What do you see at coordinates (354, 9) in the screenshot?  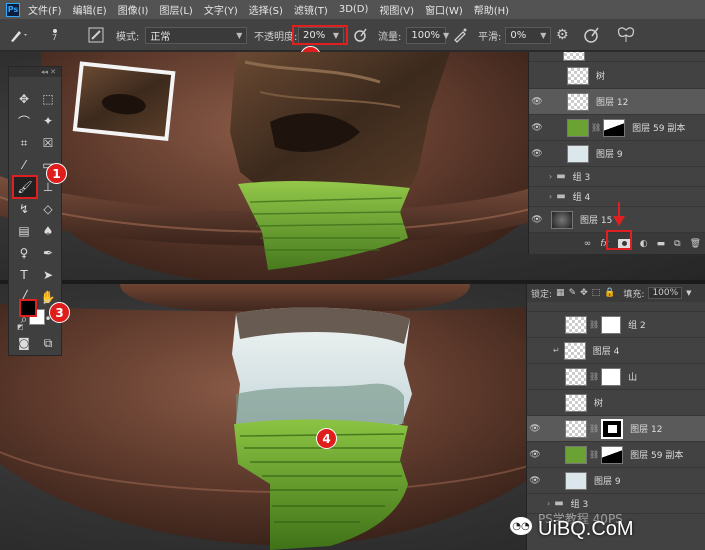 I see `menu-3d: 3D(D)` at bounding box center [354, 9].